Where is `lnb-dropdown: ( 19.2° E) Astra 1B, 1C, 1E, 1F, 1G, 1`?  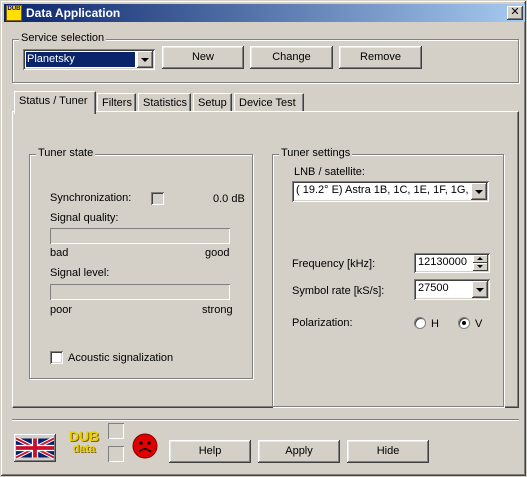
lnb-dropdown: ( 19.2° E) Astra 1B, 1C, 1E, 1F, 1G, 1 is located at coordinates (390, 191).